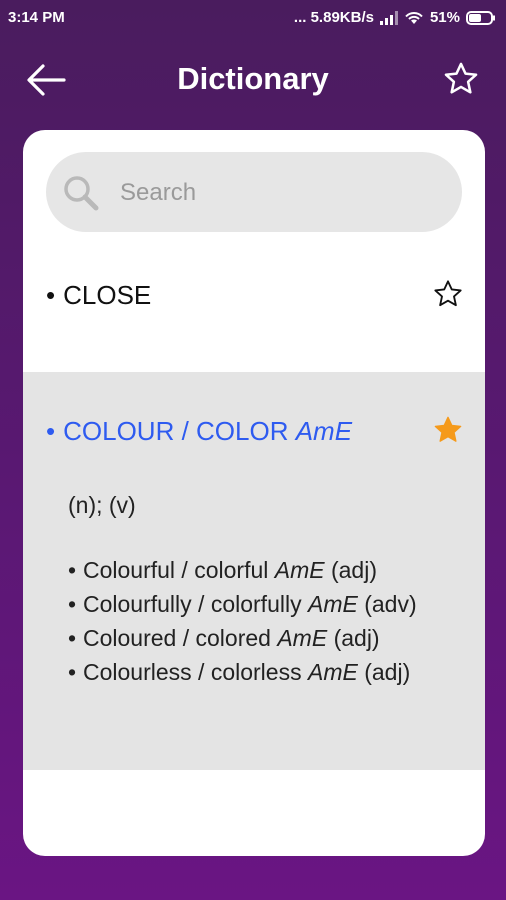 The image size is (506, 900). What do you see at coordinates (280, 193) in the screenshot?
I see `search-input` at bounding box center [280, 193].